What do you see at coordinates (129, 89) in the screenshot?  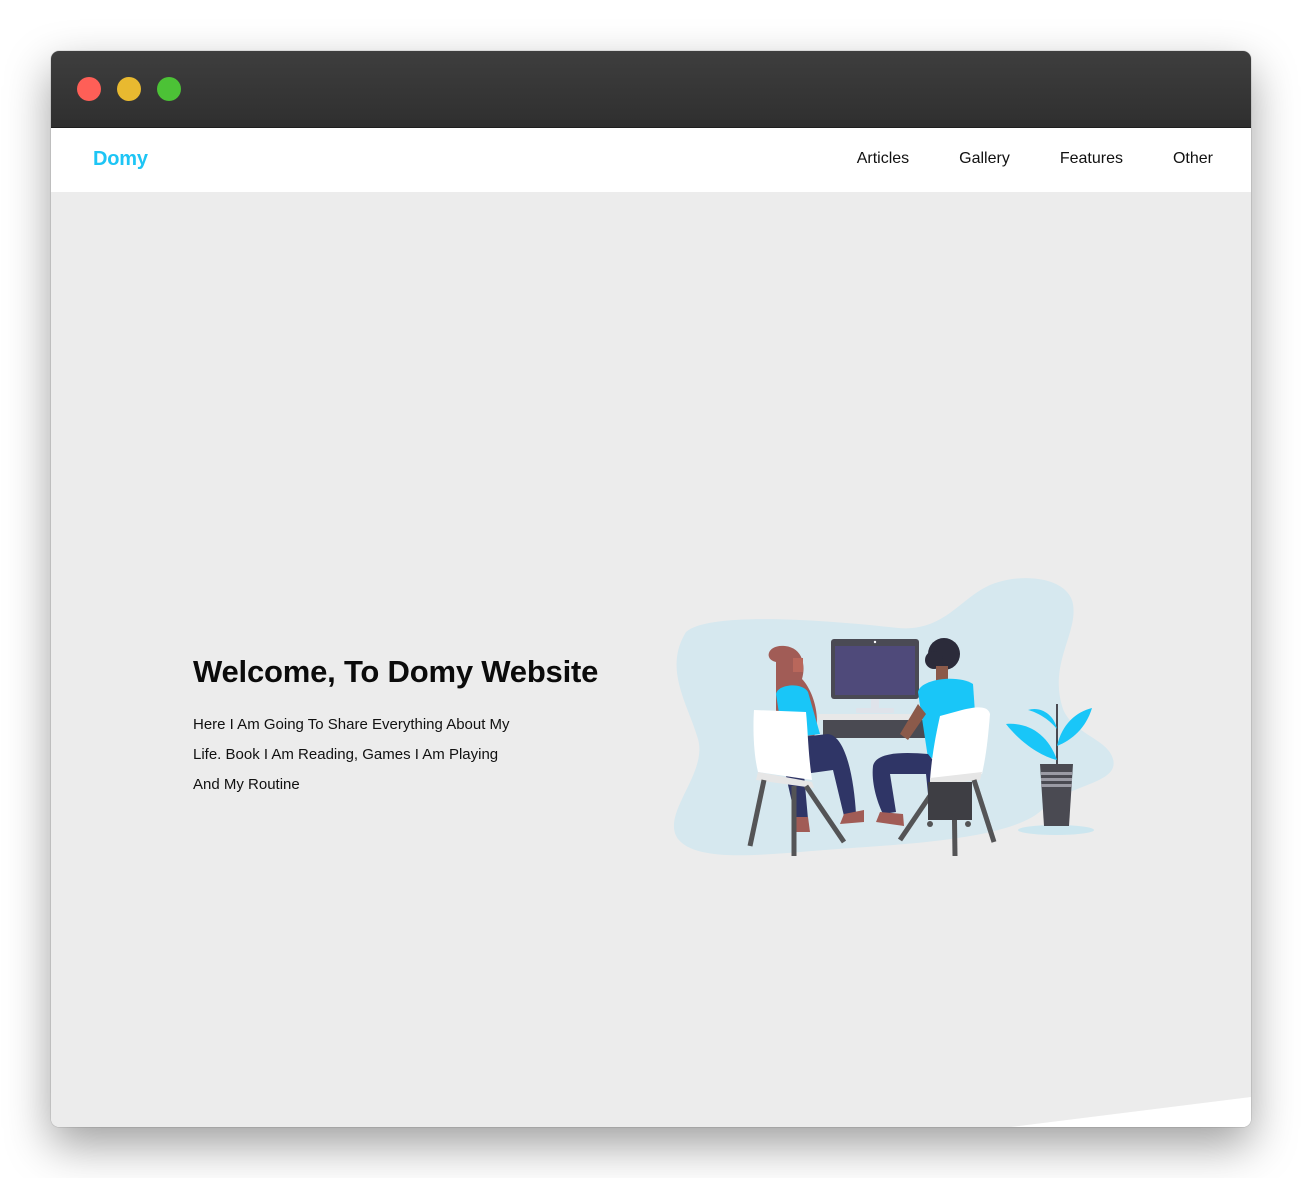 I see `minimize-window-button` at bounding box center [129, 89].